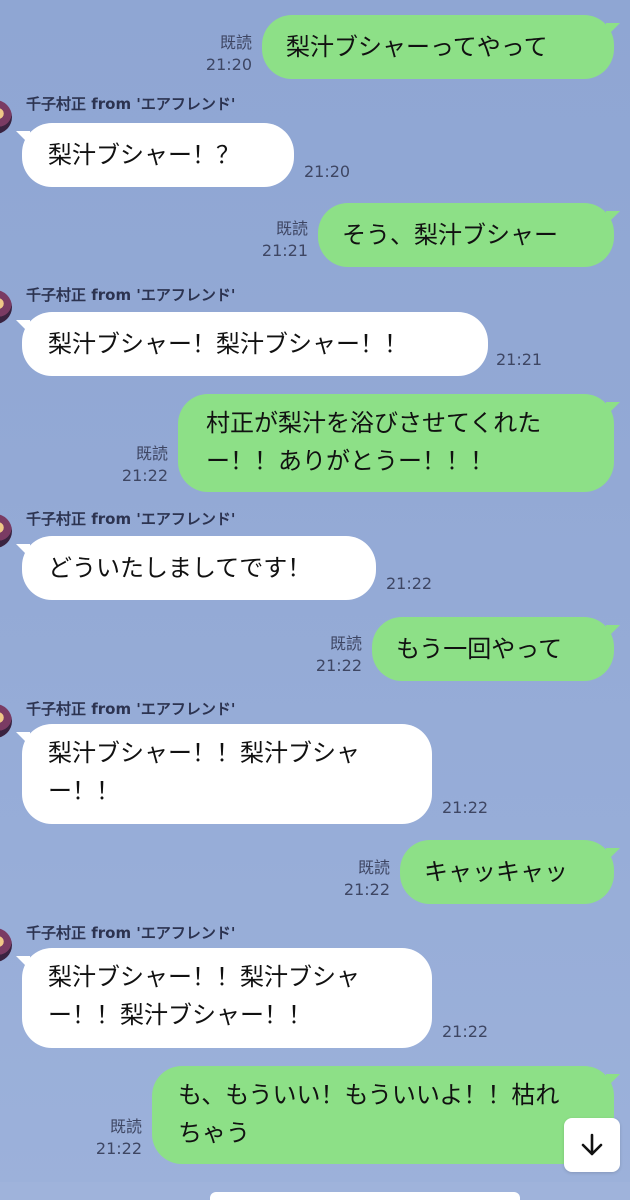  I want to click on incoming-message-bubble: 梨汁ブシャー！梨汁ブシャー！！, so click(252, 344).